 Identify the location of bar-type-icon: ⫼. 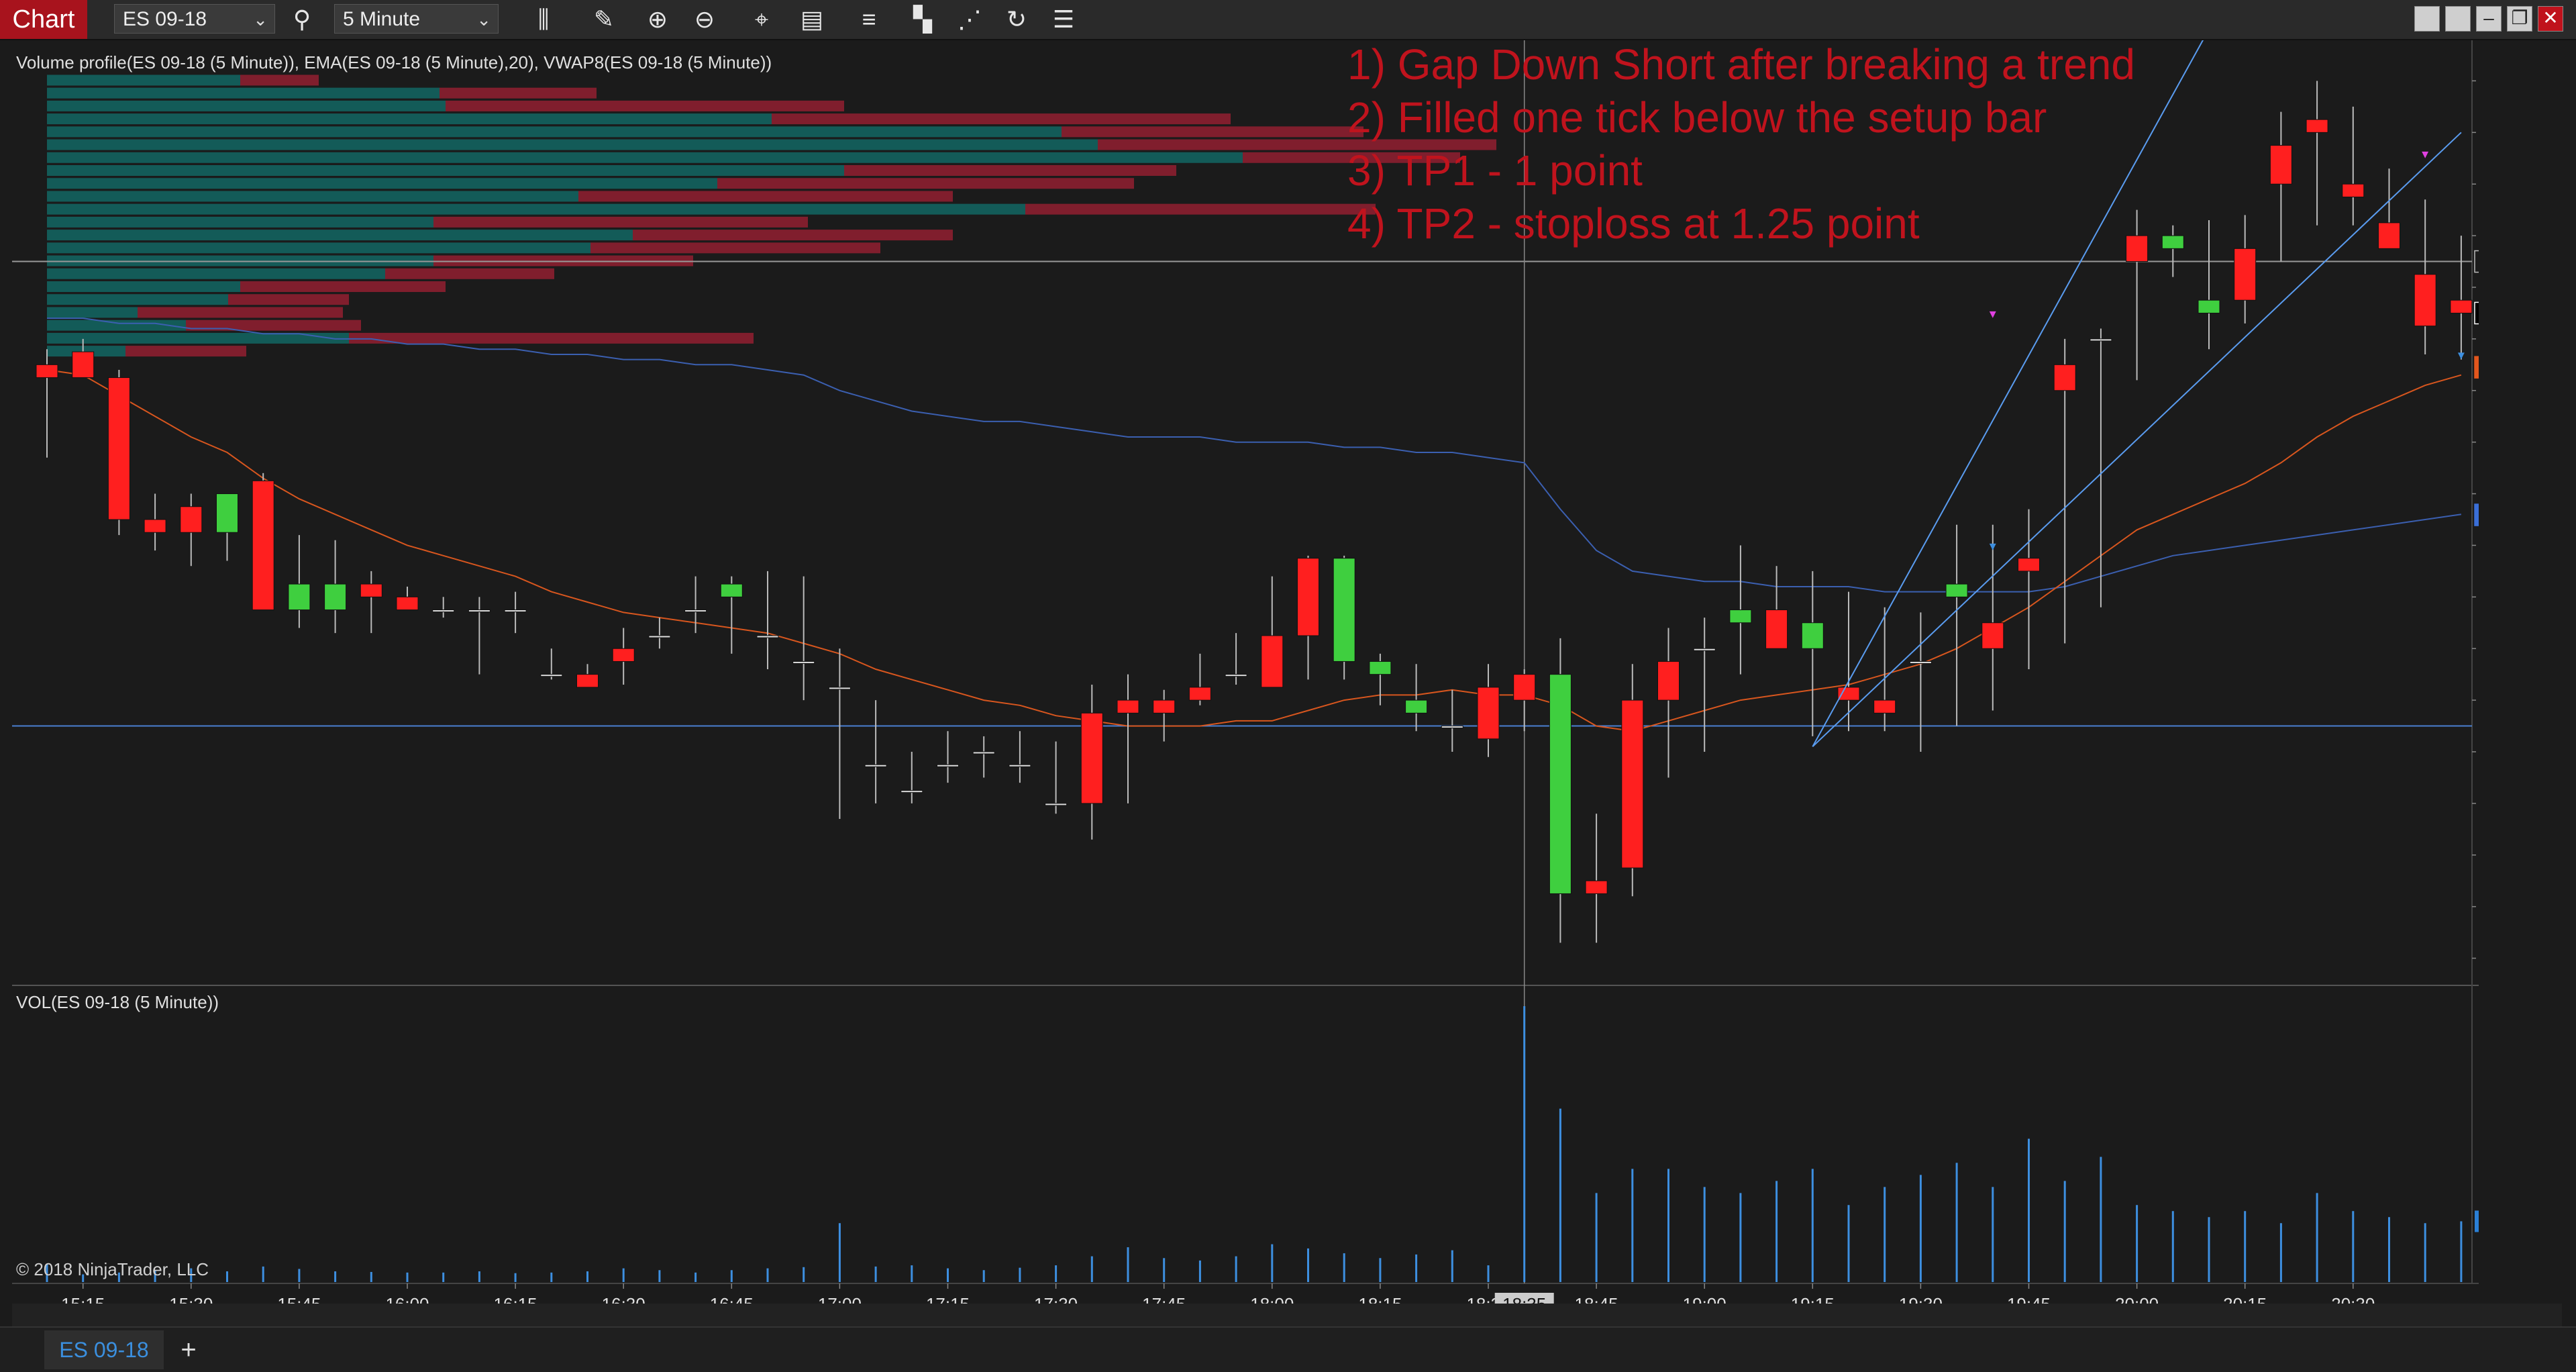
(543, 20).